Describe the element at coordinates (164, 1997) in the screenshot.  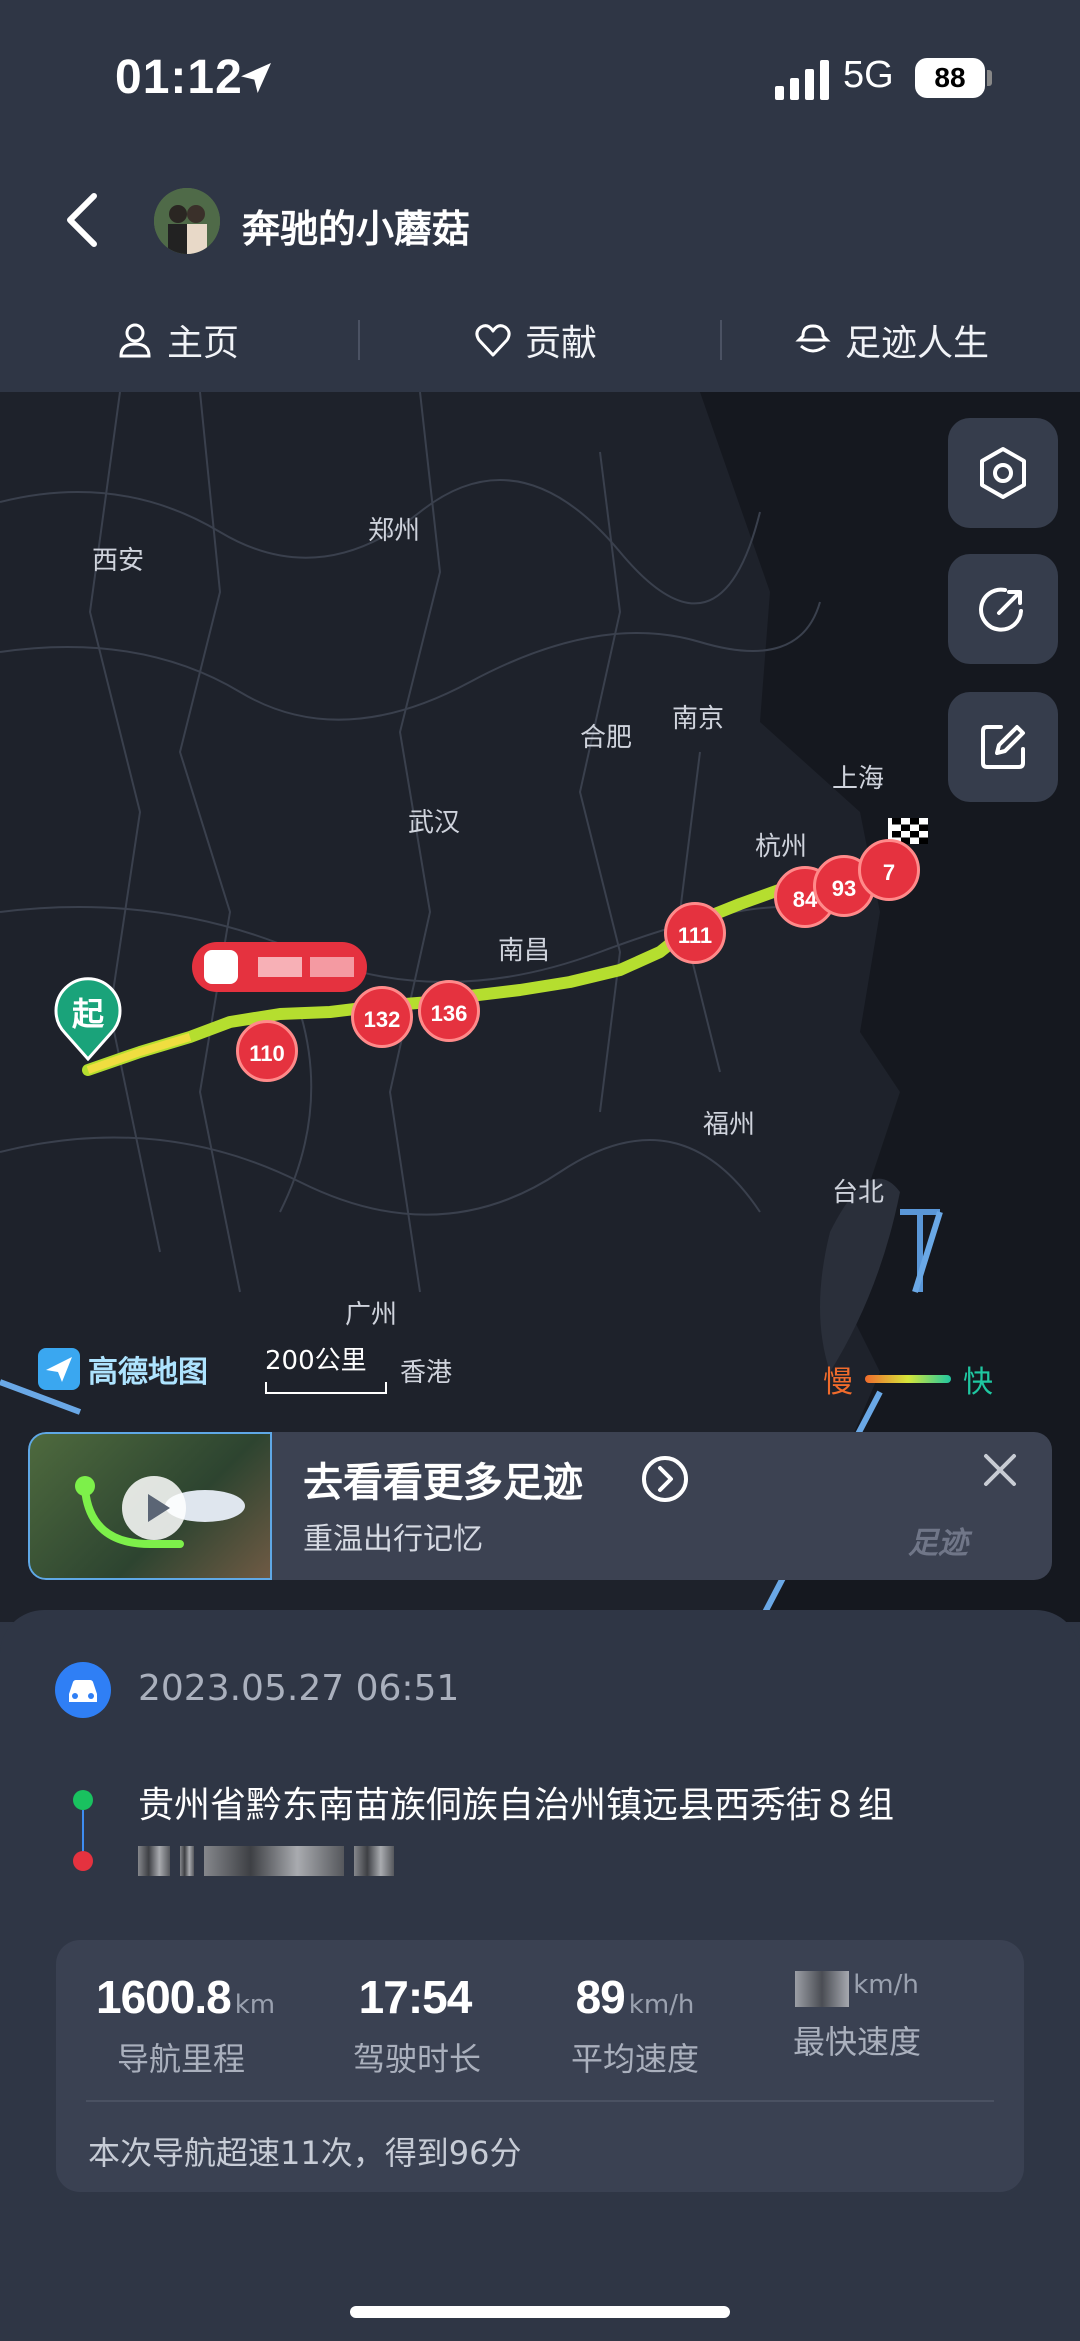
I see `stat-distance-value: 1600.8` at that location.